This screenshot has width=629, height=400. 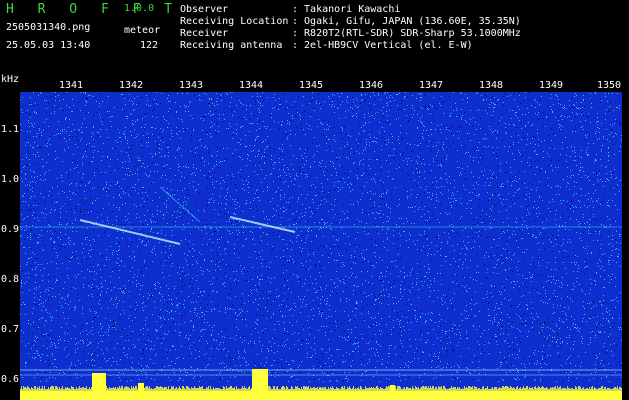 What do you see at coordinates (204, 9) in the screenshot?
I see `info-label: Observer` at bounding box center [204, 9].